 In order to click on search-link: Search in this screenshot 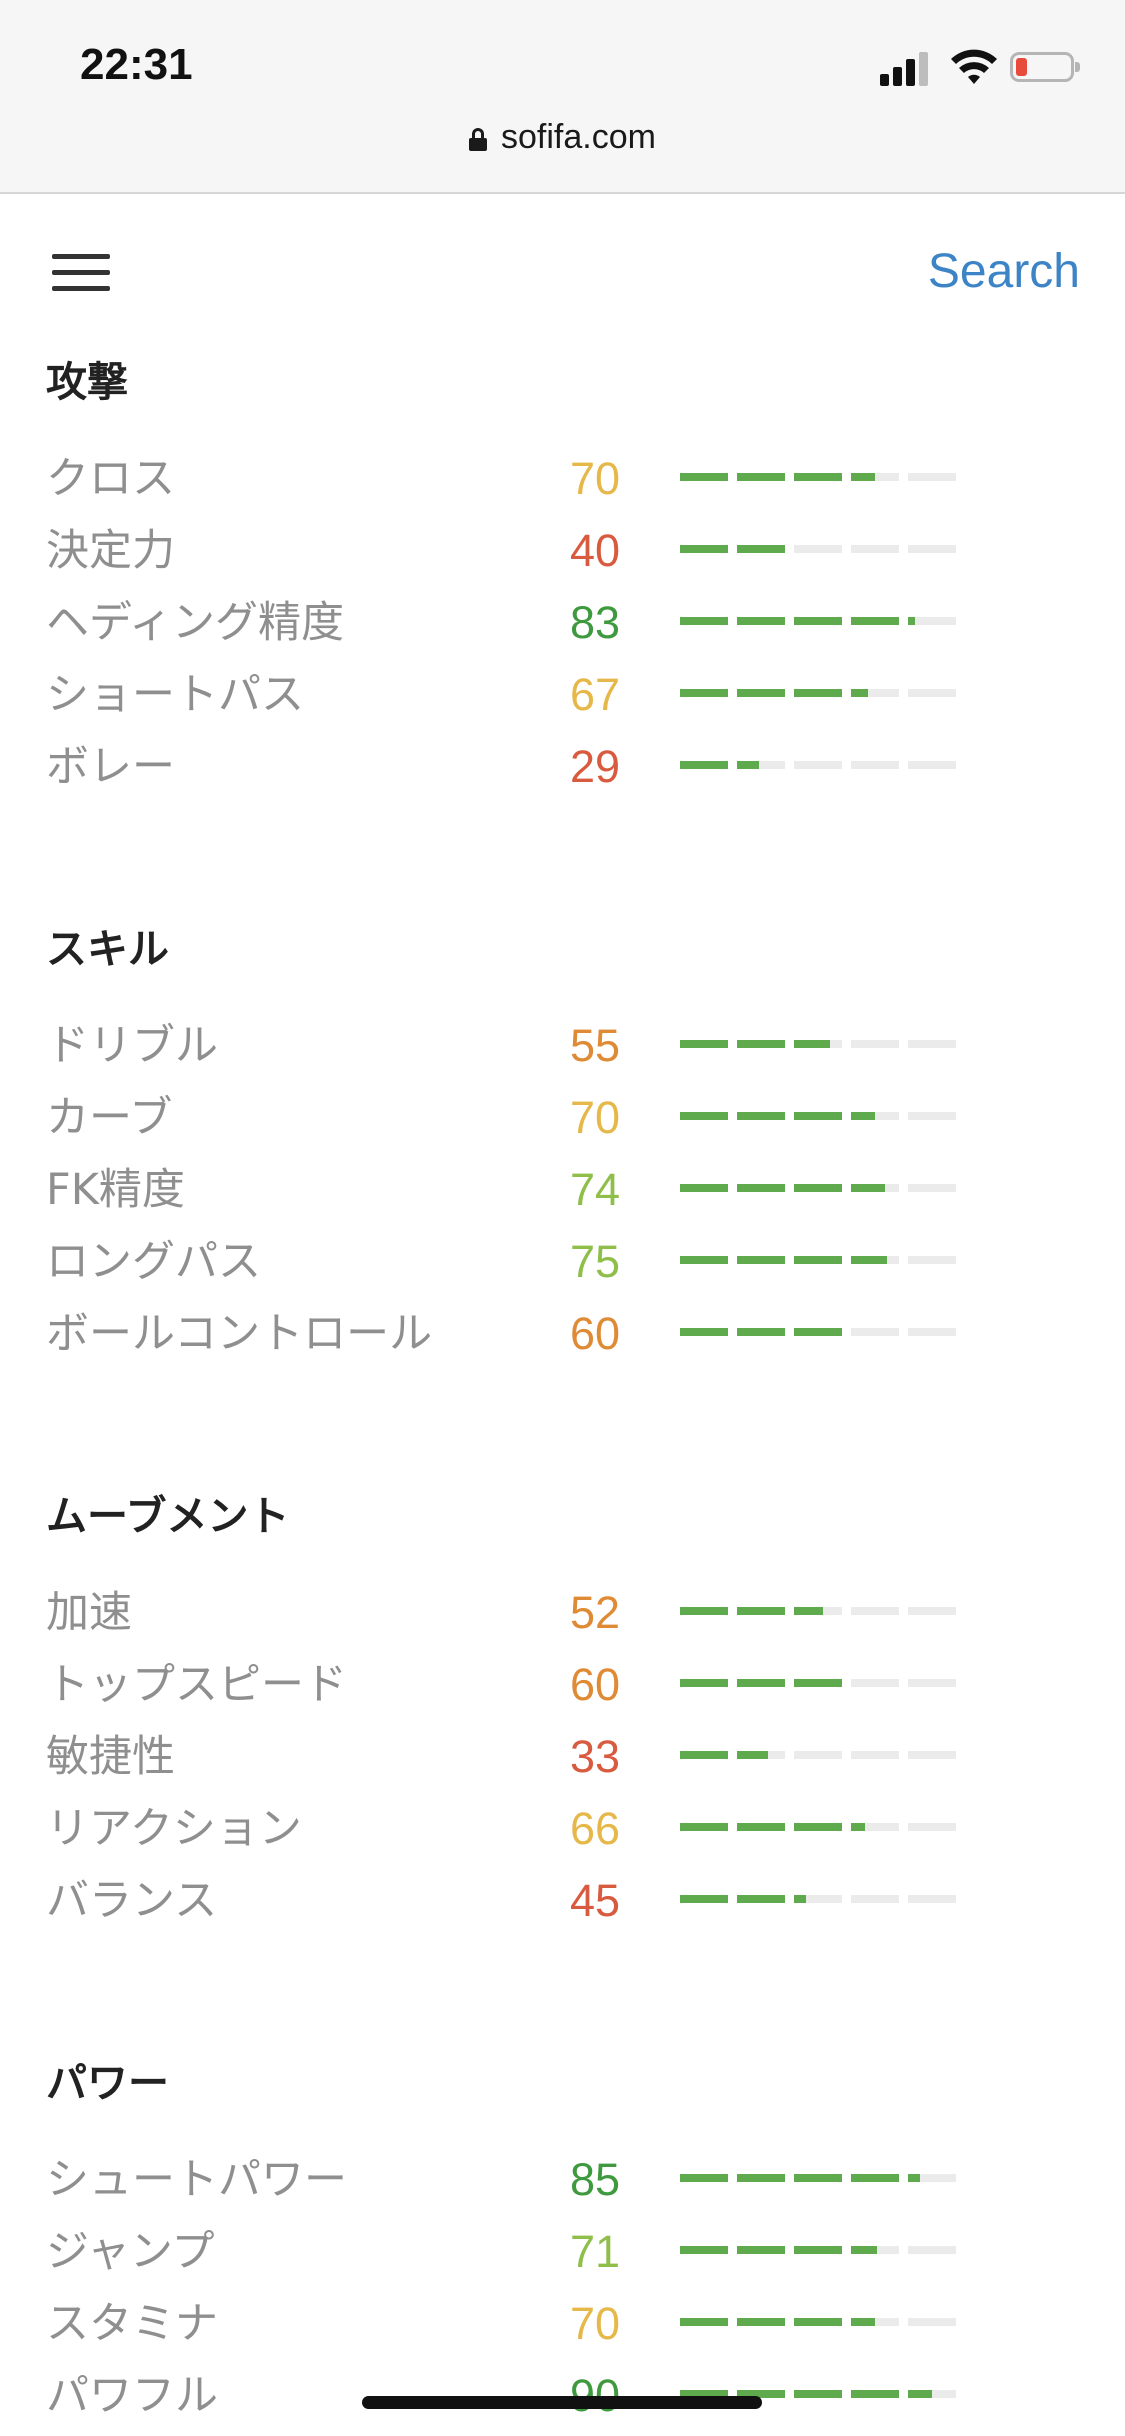, I will do `click(1004, 271)`.